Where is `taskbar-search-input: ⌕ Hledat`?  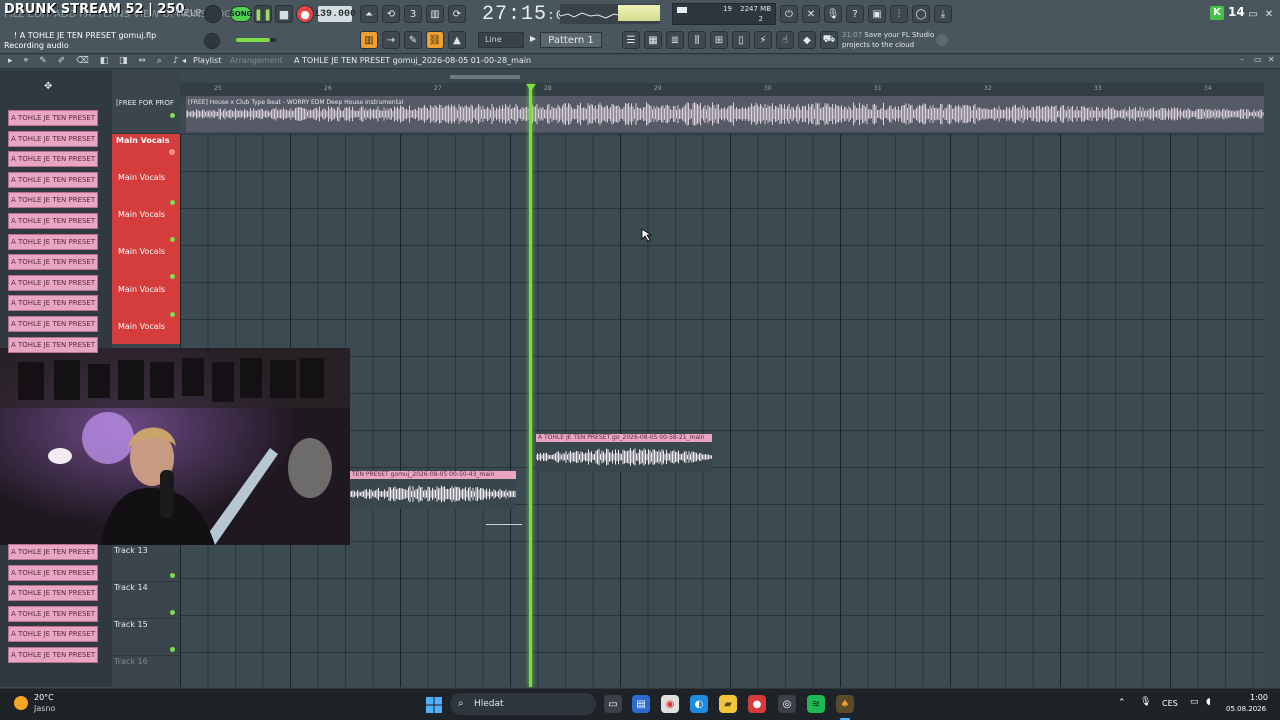 taskbar-search-input: ⌕ Hledat is located at coordinates (523, 704).